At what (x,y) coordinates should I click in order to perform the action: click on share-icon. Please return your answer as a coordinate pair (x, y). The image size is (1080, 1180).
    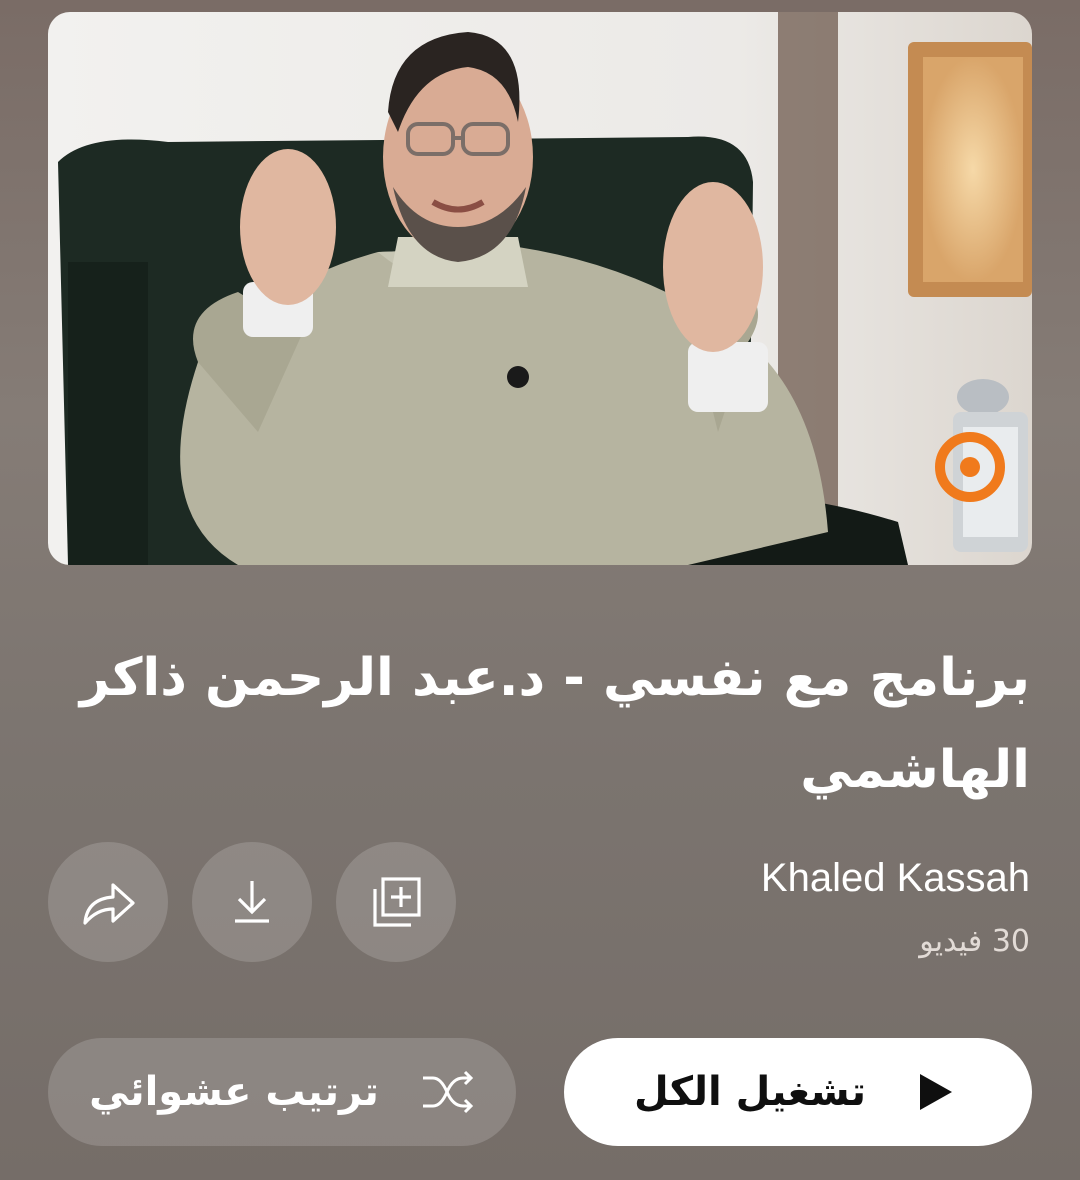
    Looking at the image, I should click on (109, 904).